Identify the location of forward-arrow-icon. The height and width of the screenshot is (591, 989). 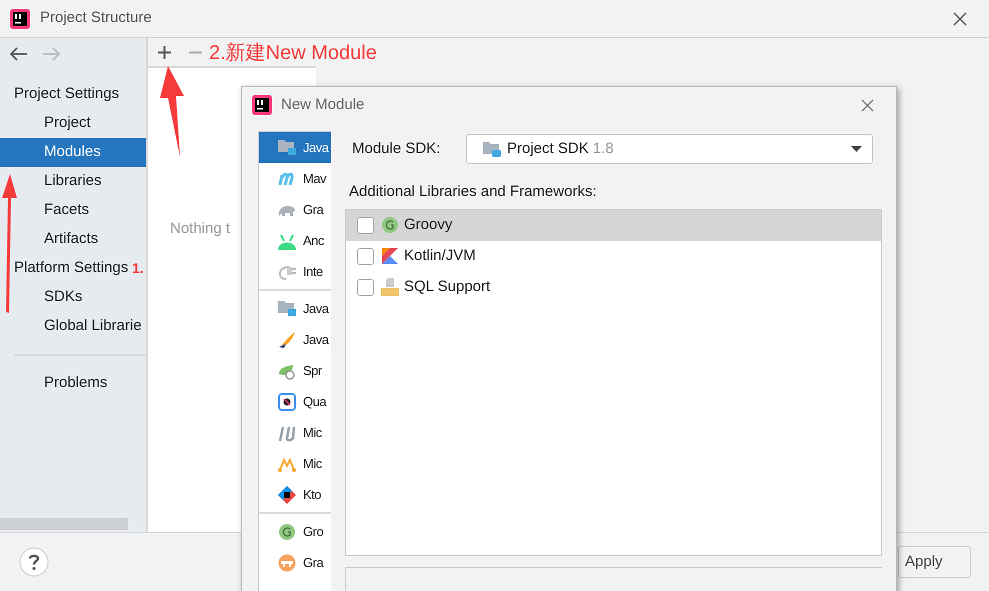
(51, 54).